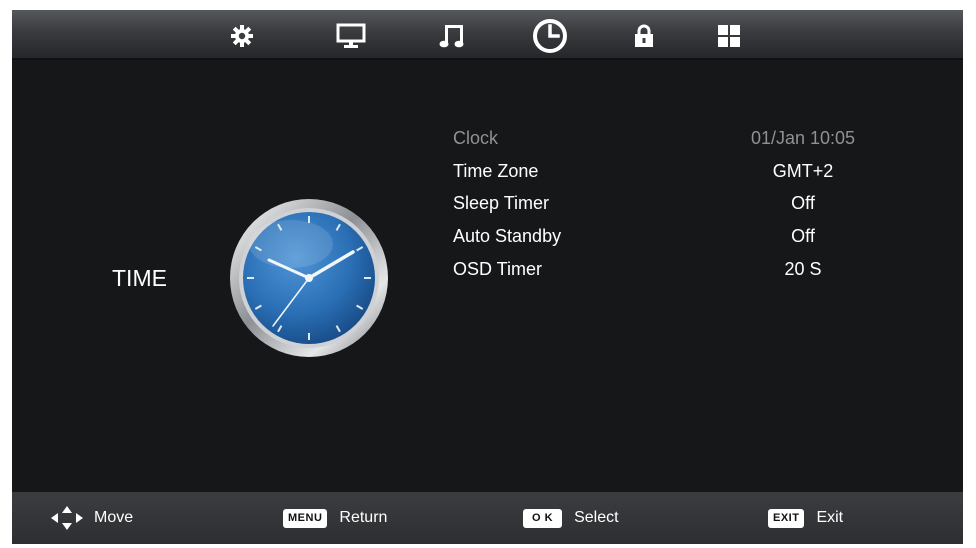 The image size is (976, 548). I want to click on tab-display, so click(351, 36).